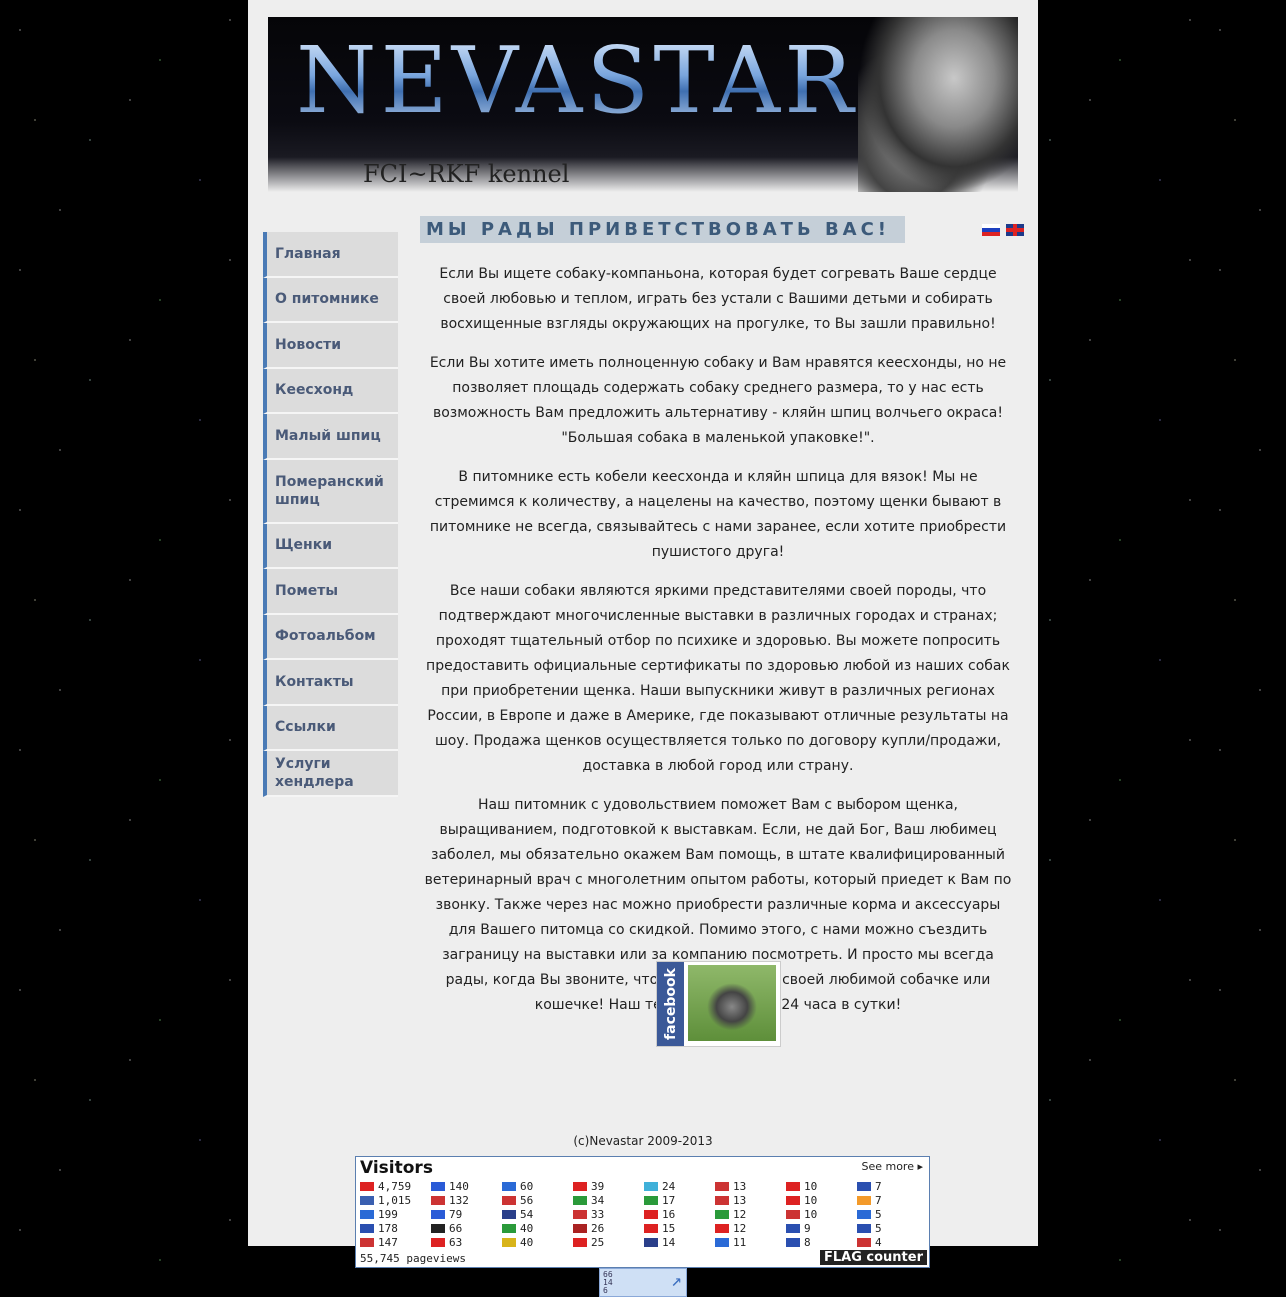 The image size is (1286, 1297). What do you see at coordinates (598, 1228) in the screenshot?
I see `visitor-count: 26` at bounding box center [598, 1228].